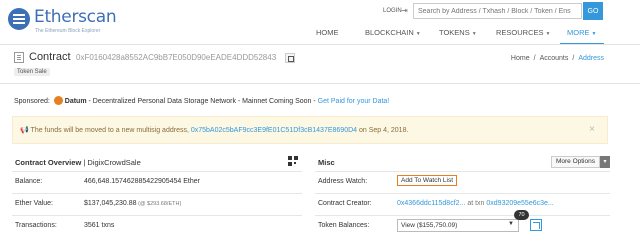 This screenshot has width=640, height=251. What do you see at coordinates (110, 203) in the screenshot?
I see `ether-value-amount: $137,045,230.88` at bounding box center [110, 203].